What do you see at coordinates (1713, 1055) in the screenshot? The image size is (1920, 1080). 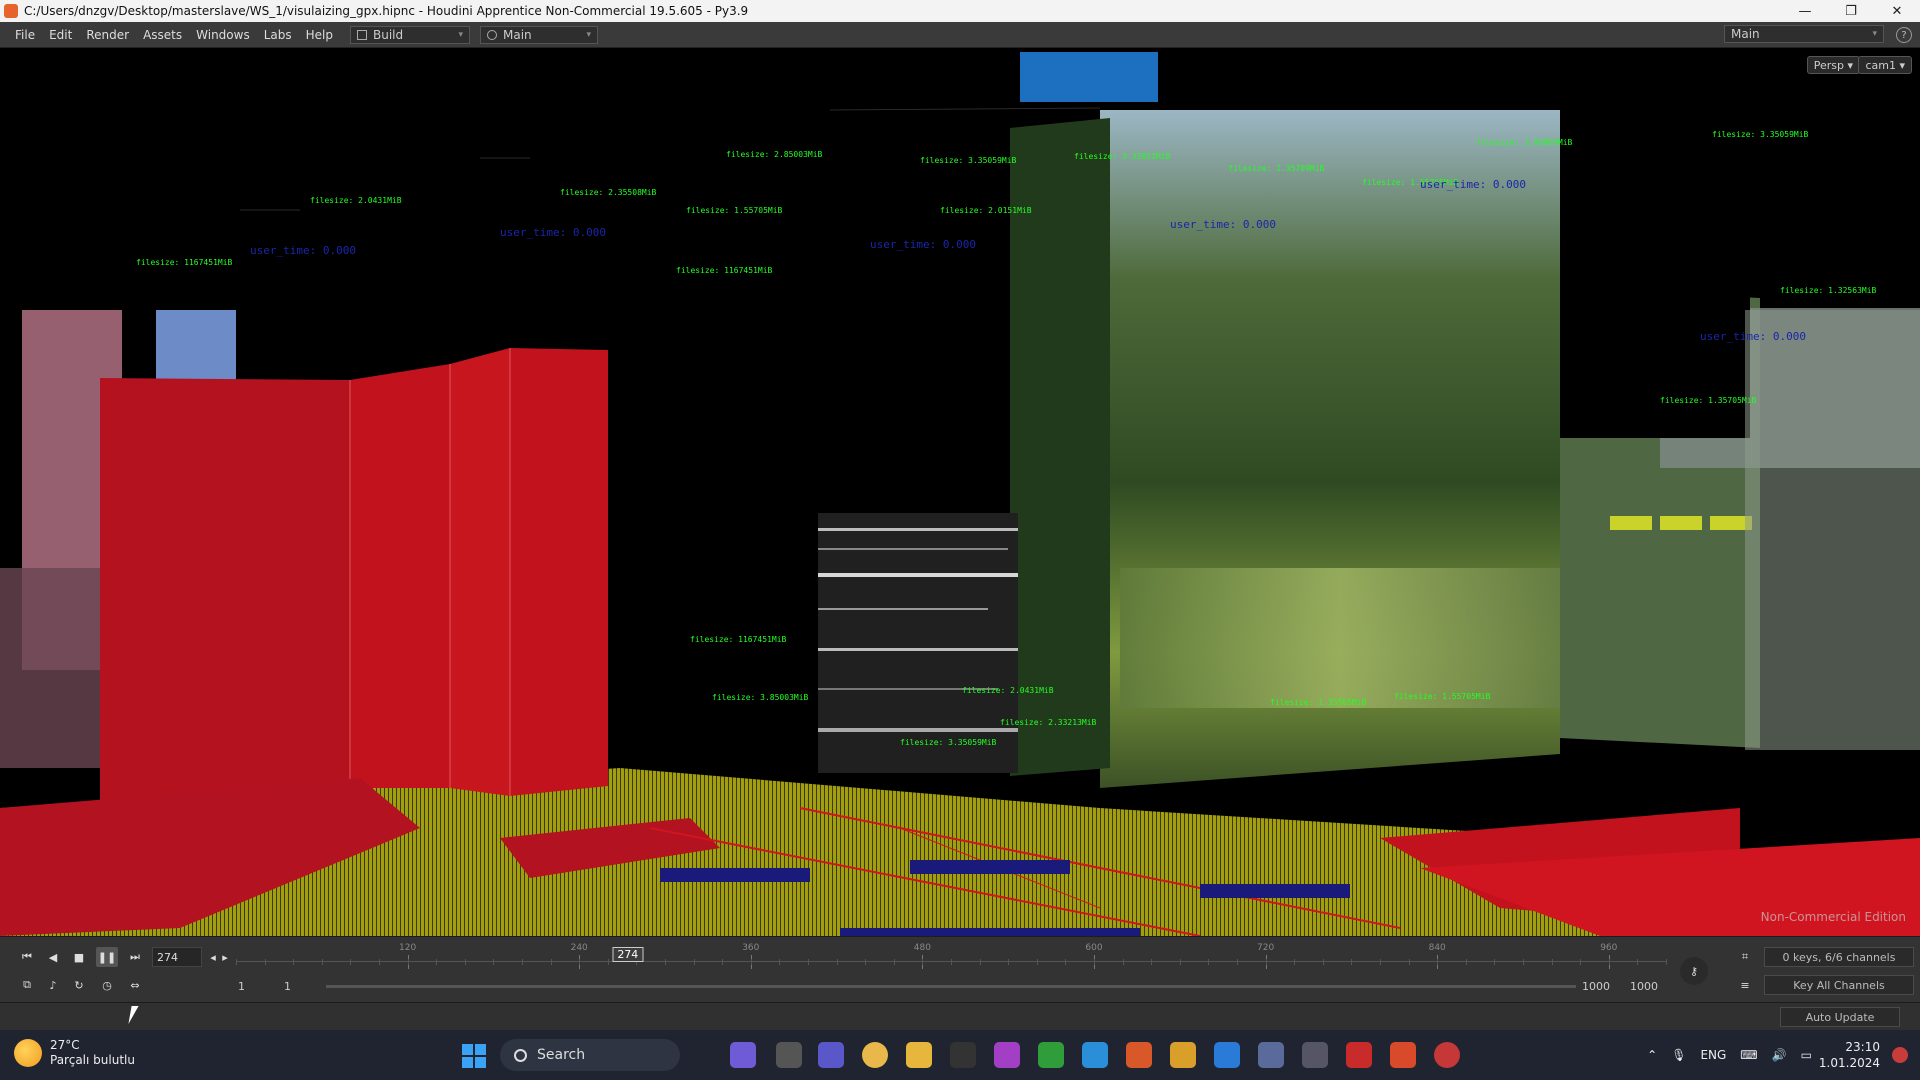 I see `language-indicator: ENG` at bounding box center [1713, 1055].